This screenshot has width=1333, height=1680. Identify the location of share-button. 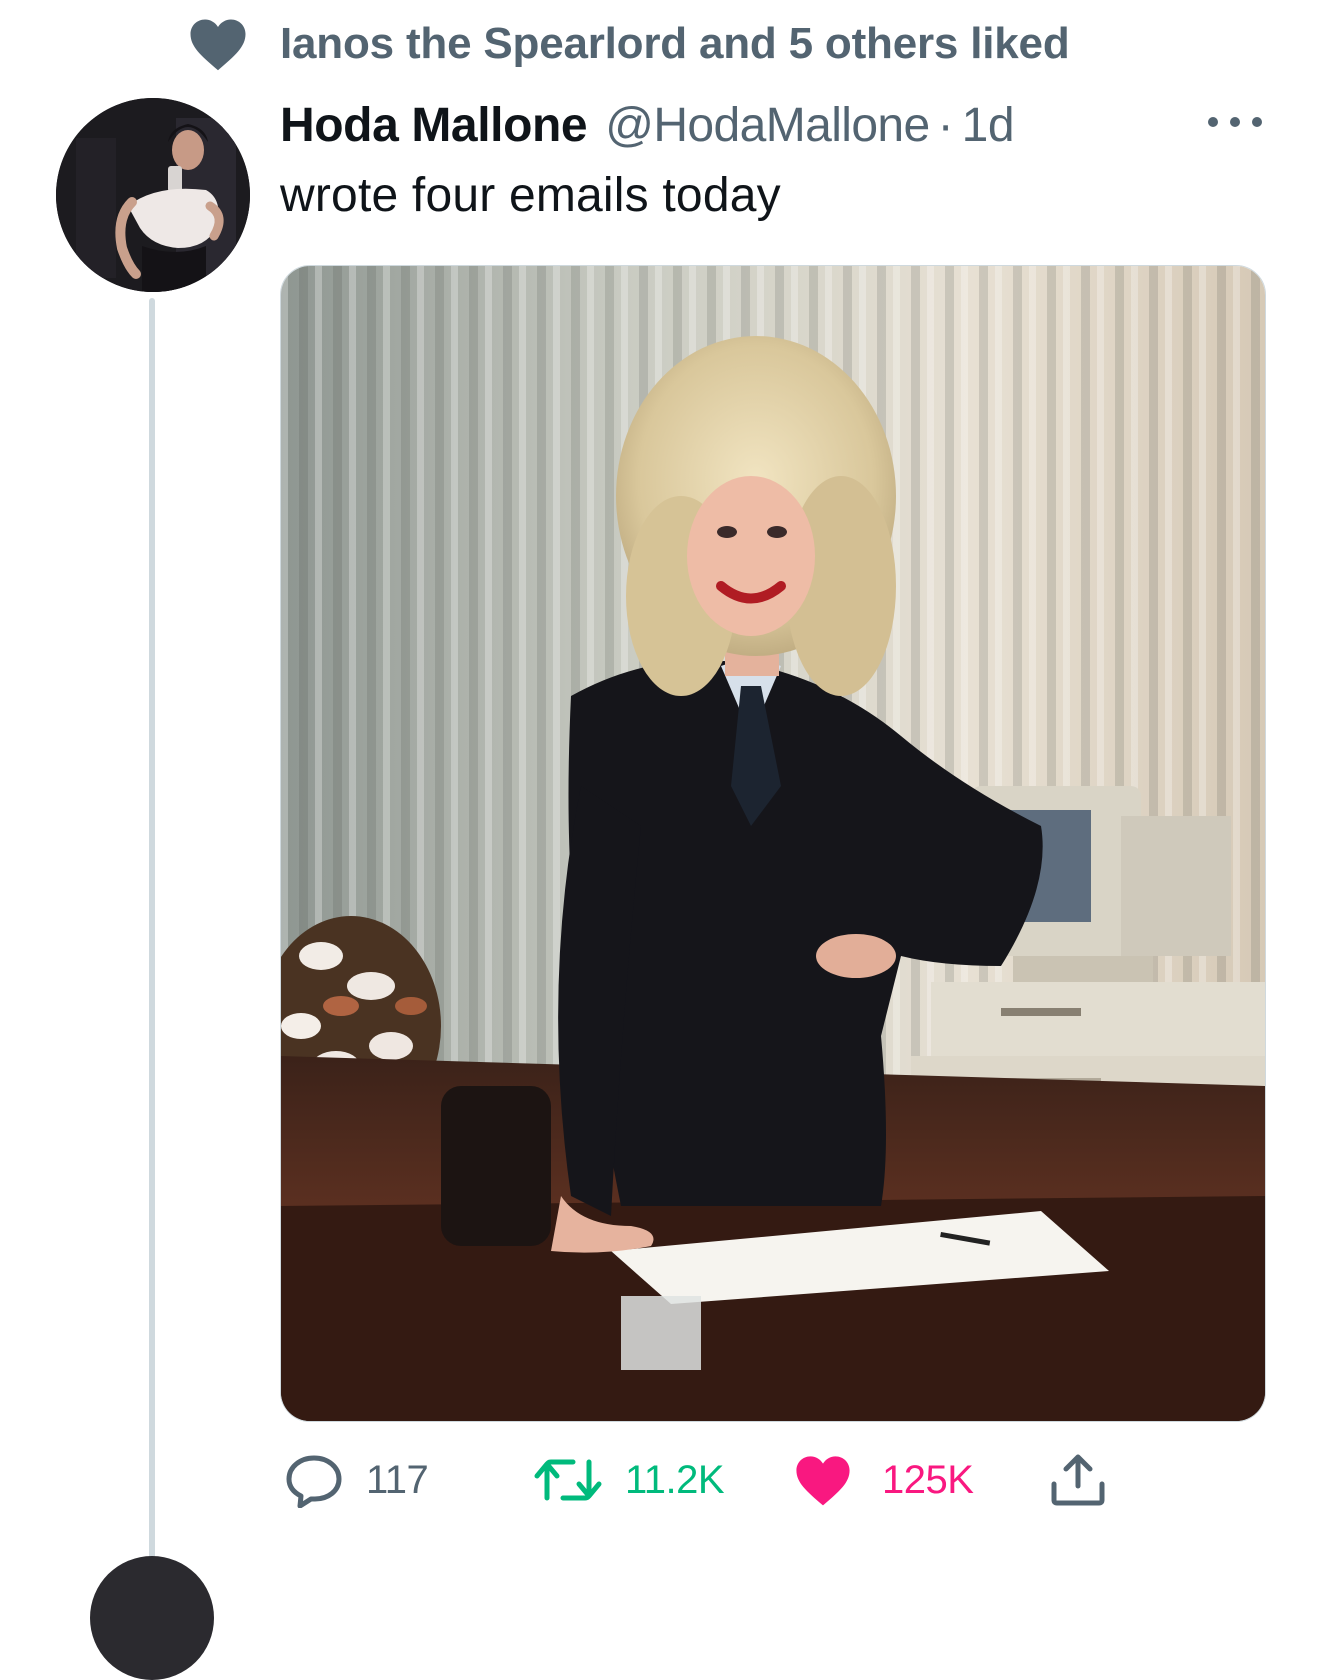
(1078, 1480).